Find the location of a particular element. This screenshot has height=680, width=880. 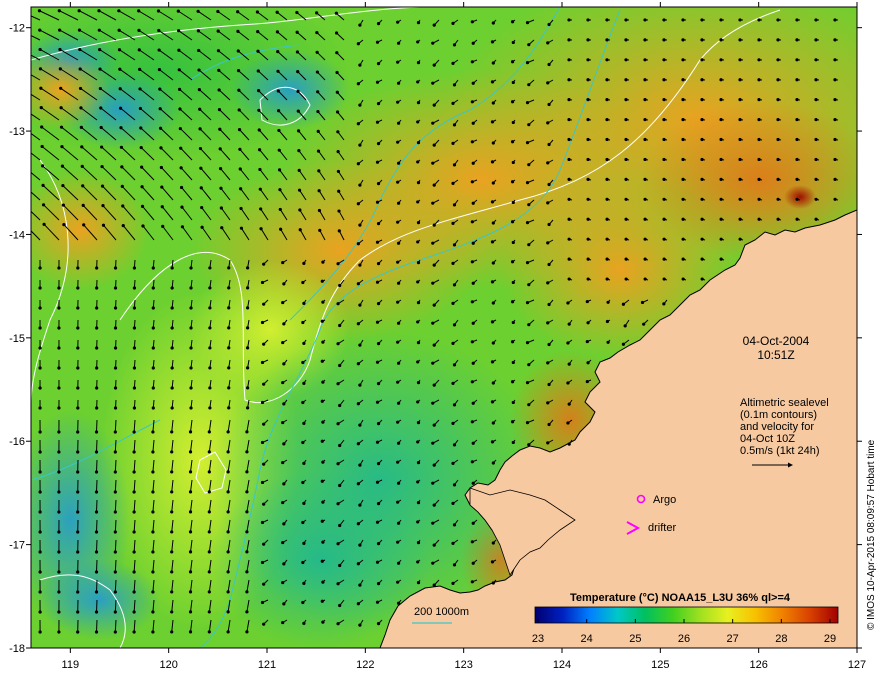

y-tick-label: -18 is located at coordinates (17, 649).